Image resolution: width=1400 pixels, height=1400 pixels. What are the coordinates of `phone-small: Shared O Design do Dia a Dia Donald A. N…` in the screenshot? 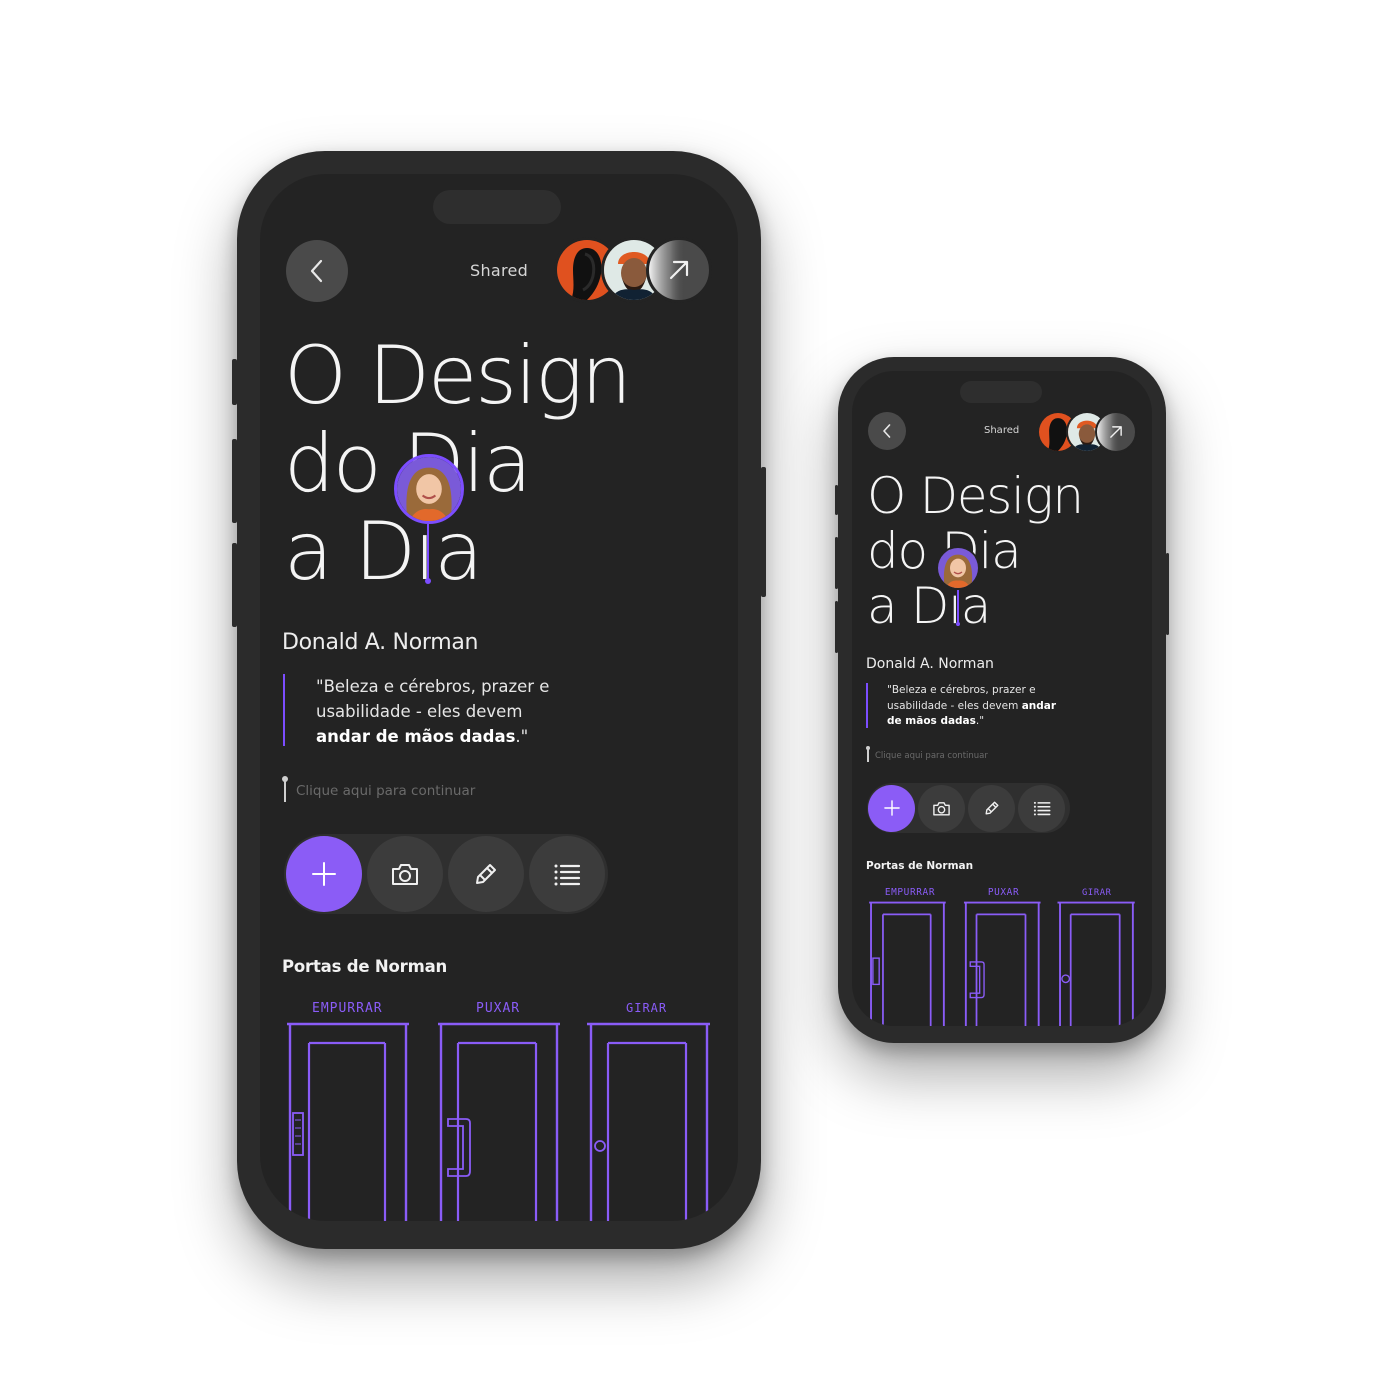 It's located at (1002, 700).